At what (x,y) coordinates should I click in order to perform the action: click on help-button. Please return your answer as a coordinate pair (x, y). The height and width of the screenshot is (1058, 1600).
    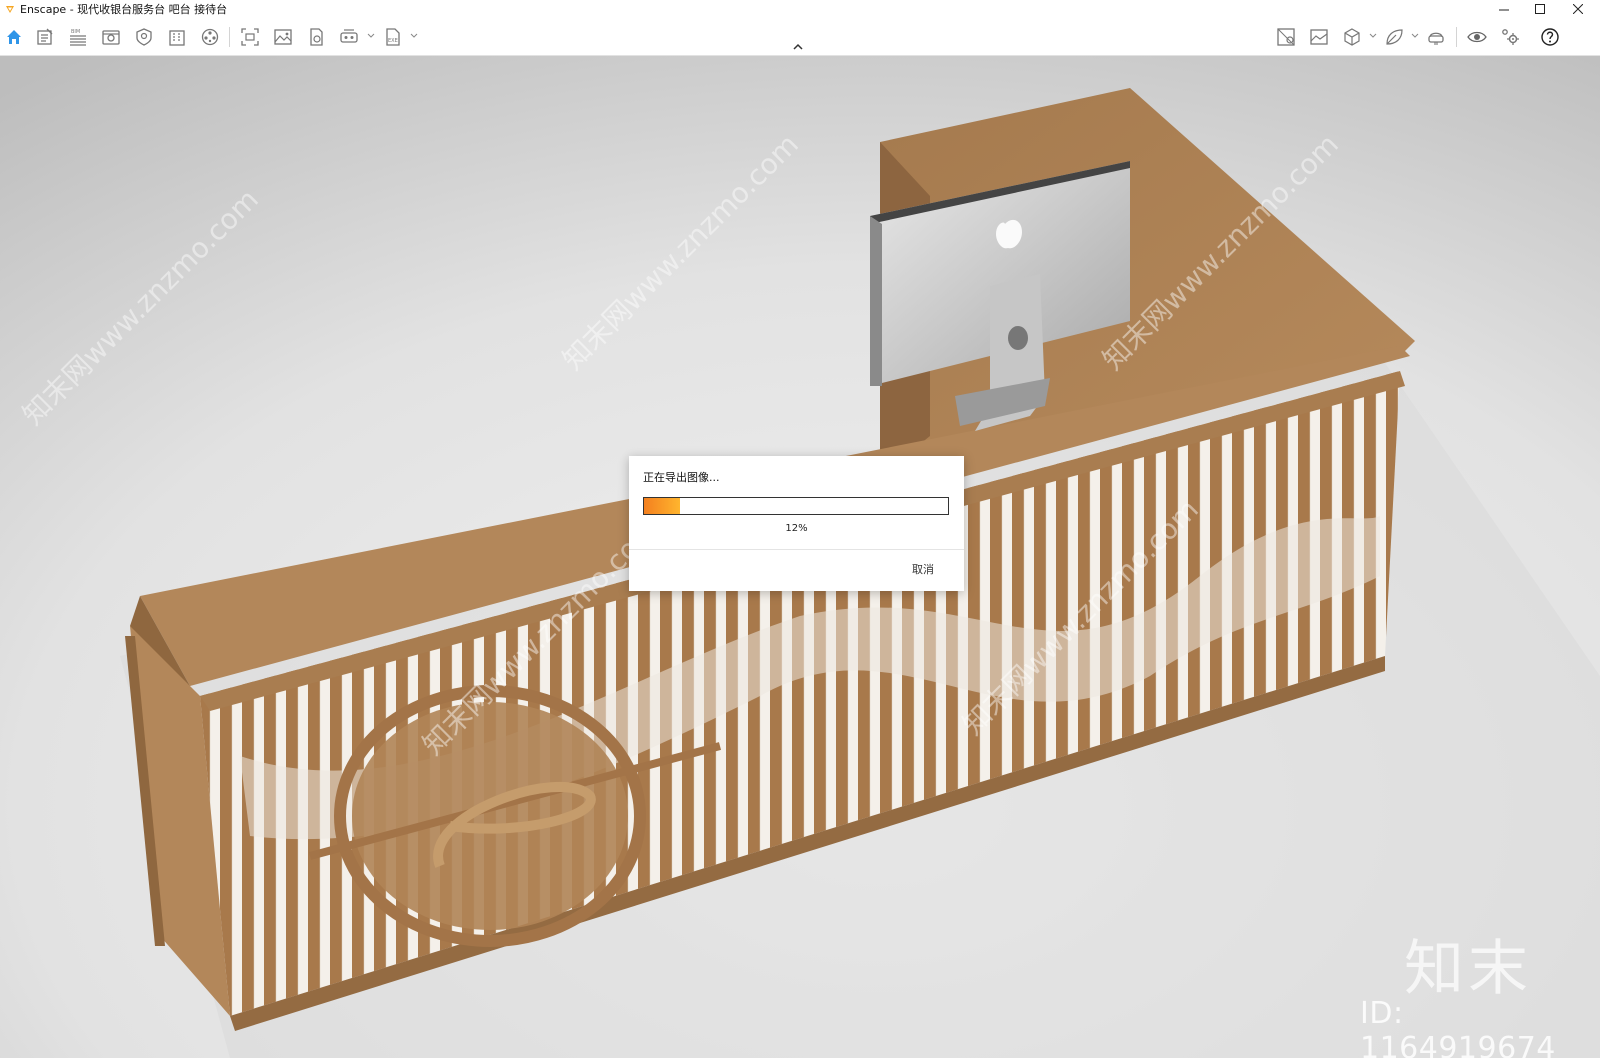
    Looking at the image, I should click on (1550, 37).